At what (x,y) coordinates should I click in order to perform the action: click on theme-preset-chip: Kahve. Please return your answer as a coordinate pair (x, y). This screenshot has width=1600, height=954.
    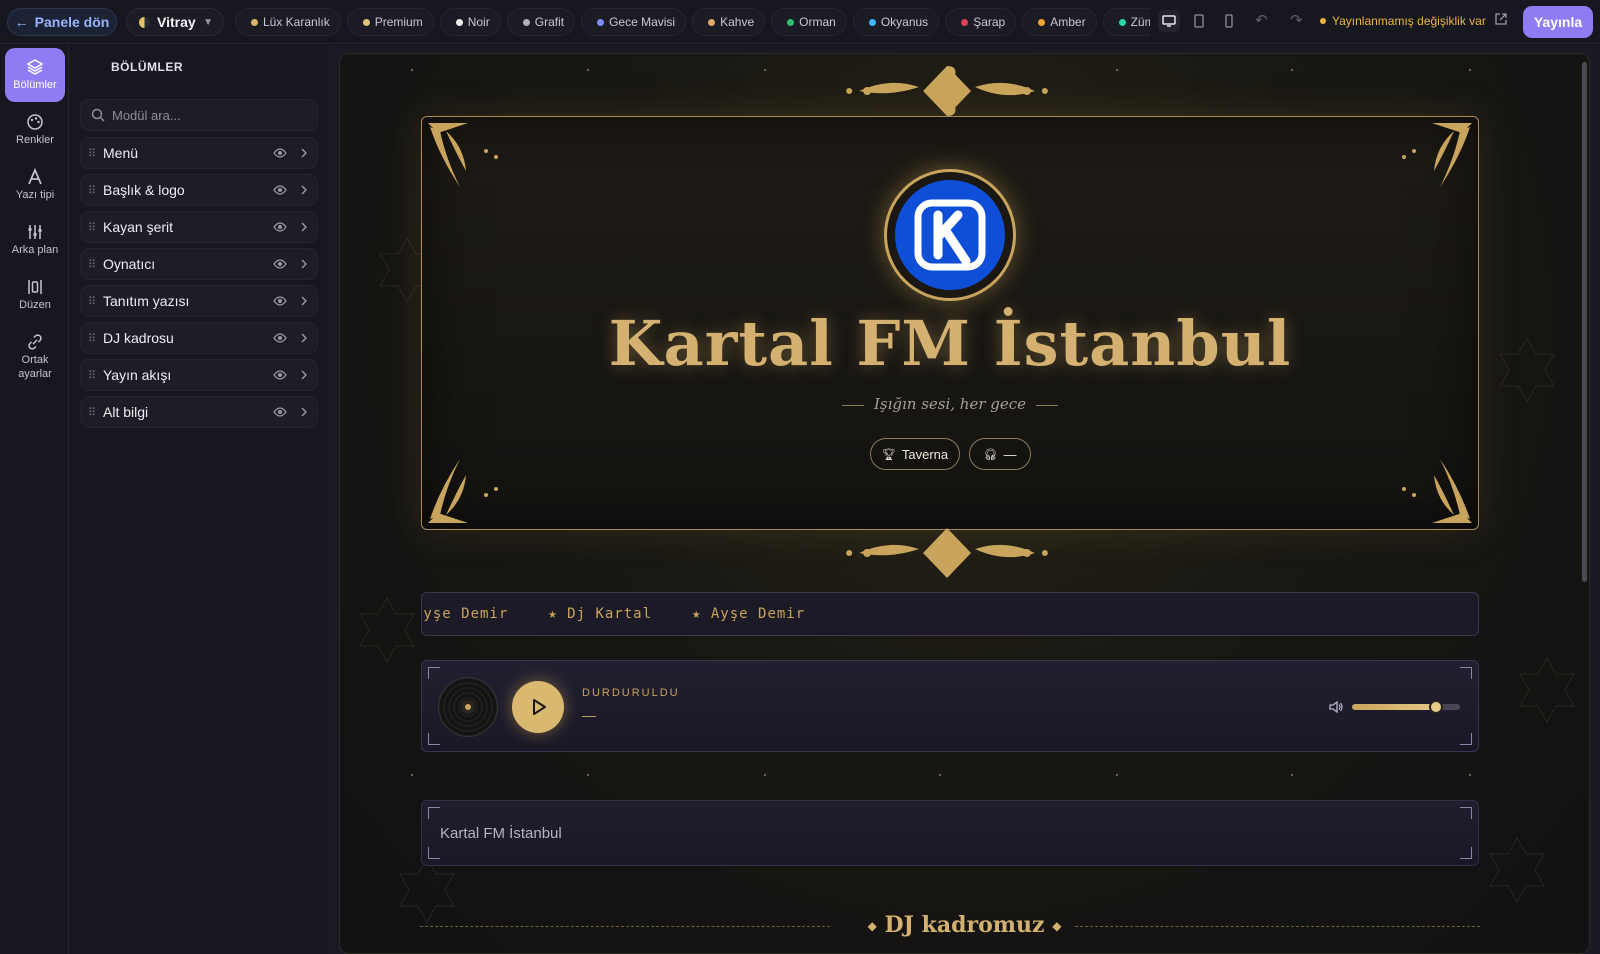
    Looking at the image, I should click on (729, 22).